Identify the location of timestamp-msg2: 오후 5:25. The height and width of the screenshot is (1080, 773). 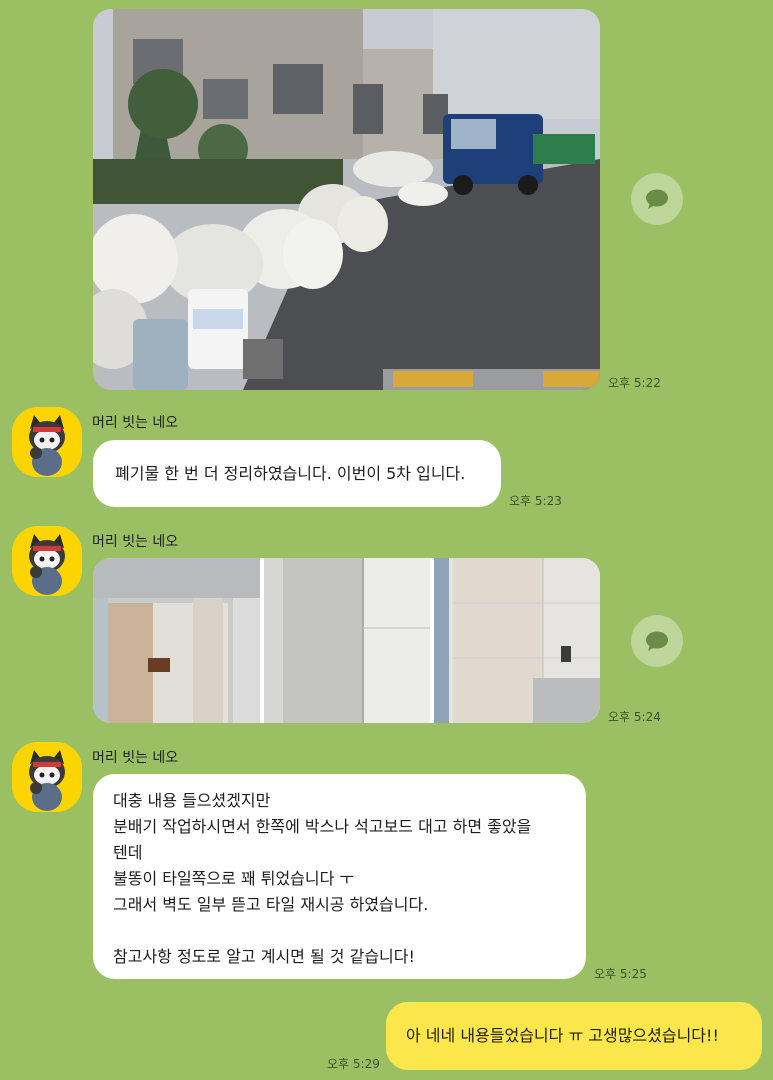
(620, 974).